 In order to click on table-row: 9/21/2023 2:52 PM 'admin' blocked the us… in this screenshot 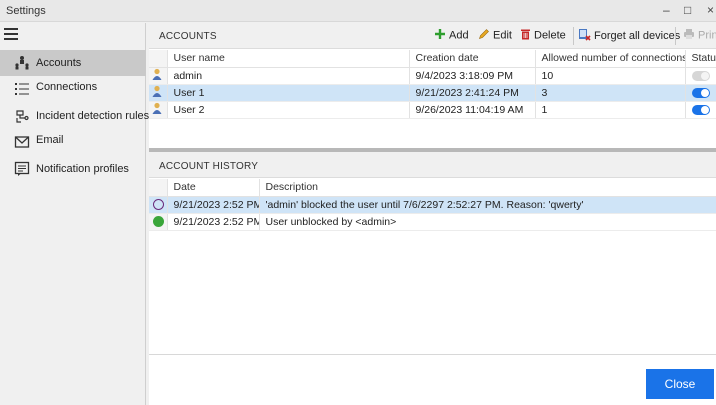, I will do `click(432, 205)`.